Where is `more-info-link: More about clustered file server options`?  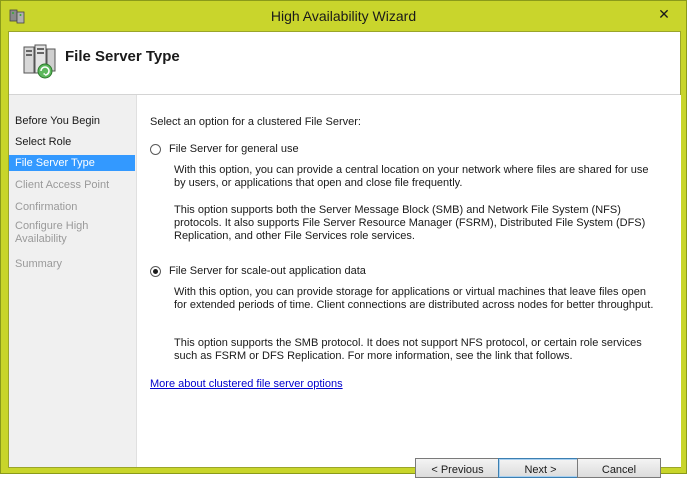 more-info-link: More about clustered file server options is located at coordinates (246, 384).